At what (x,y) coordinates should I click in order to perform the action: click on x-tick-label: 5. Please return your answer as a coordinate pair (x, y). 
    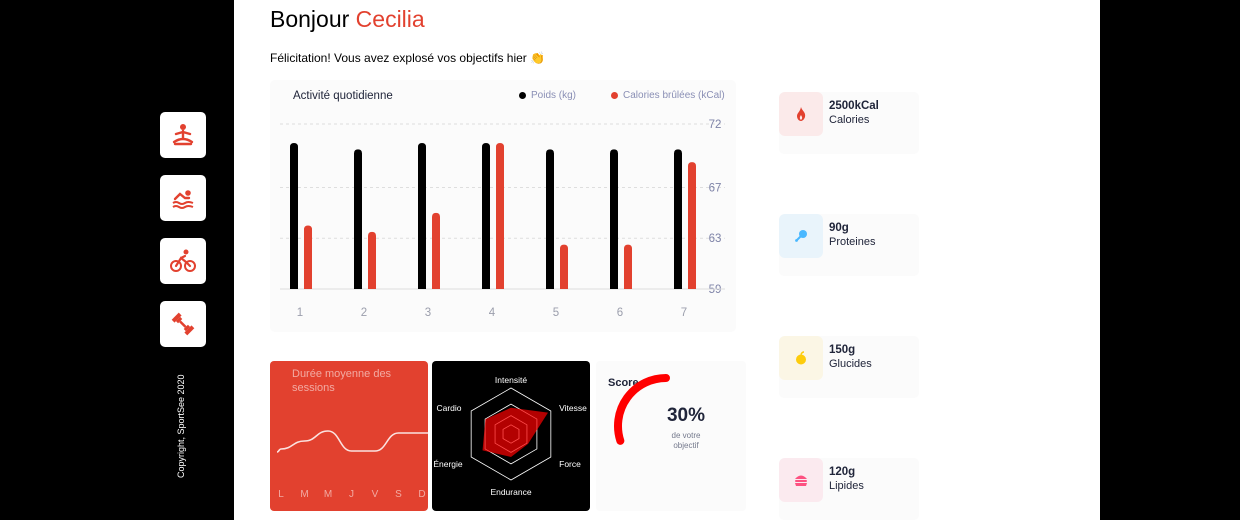
    Looking at the image, I should click on (556, 313).